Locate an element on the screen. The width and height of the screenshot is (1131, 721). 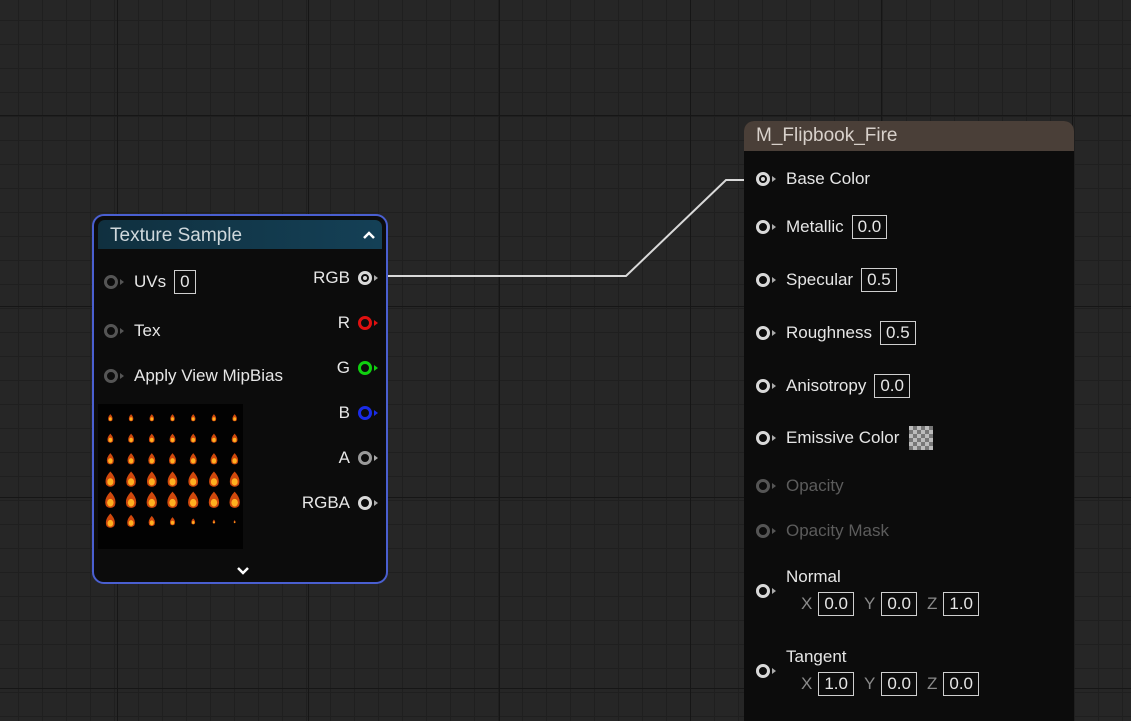
emissive-color-pin is located at coordinates (763, 438).